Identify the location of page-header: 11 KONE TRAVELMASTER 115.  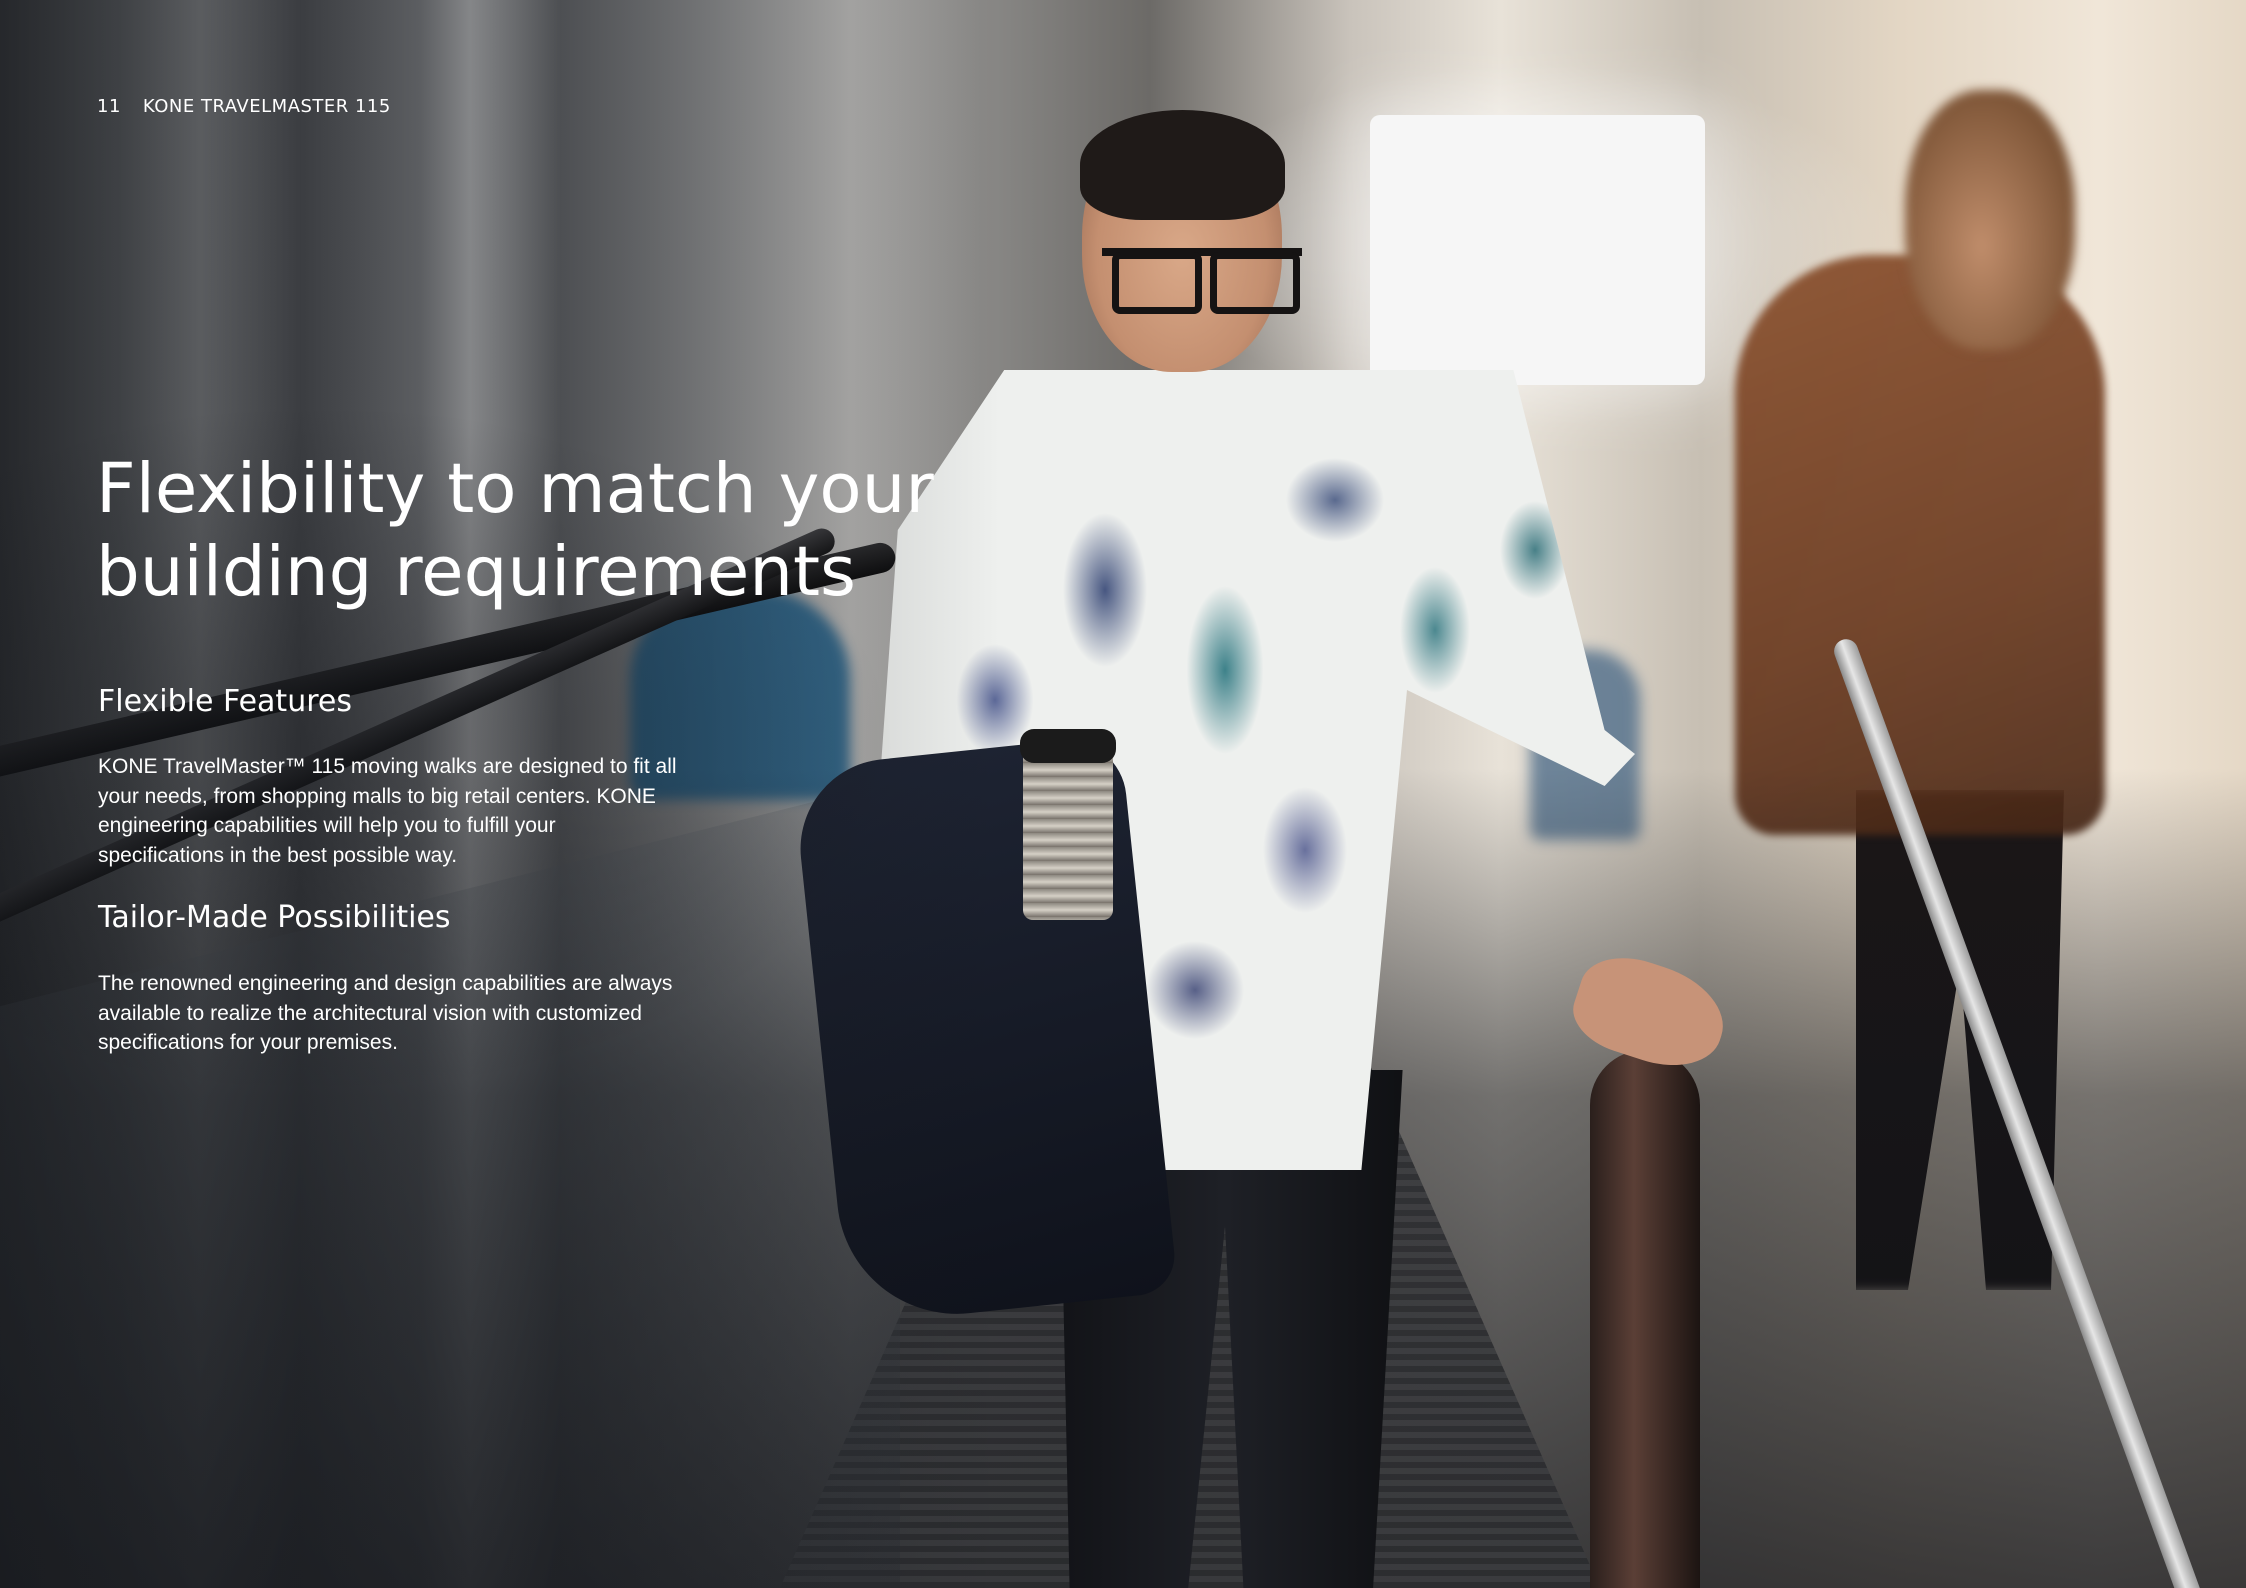
(244, 106).